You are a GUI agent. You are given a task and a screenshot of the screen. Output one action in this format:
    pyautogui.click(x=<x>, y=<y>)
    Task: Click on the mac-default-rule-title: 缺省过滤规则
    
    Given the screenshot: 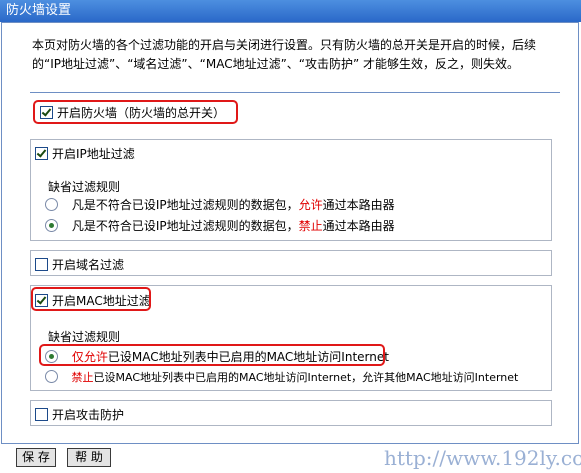 What is the action you would take?
    pyautogui.click(x=84, y=337)
    